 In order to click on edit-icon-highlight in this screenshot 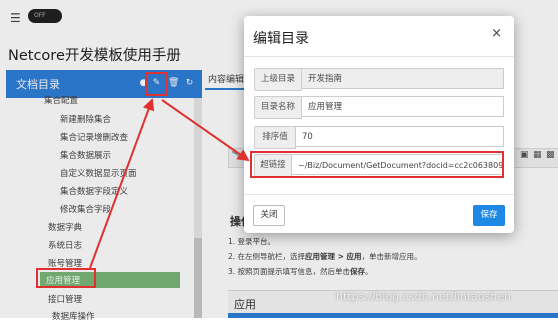, I will do `click(156, 84)`.